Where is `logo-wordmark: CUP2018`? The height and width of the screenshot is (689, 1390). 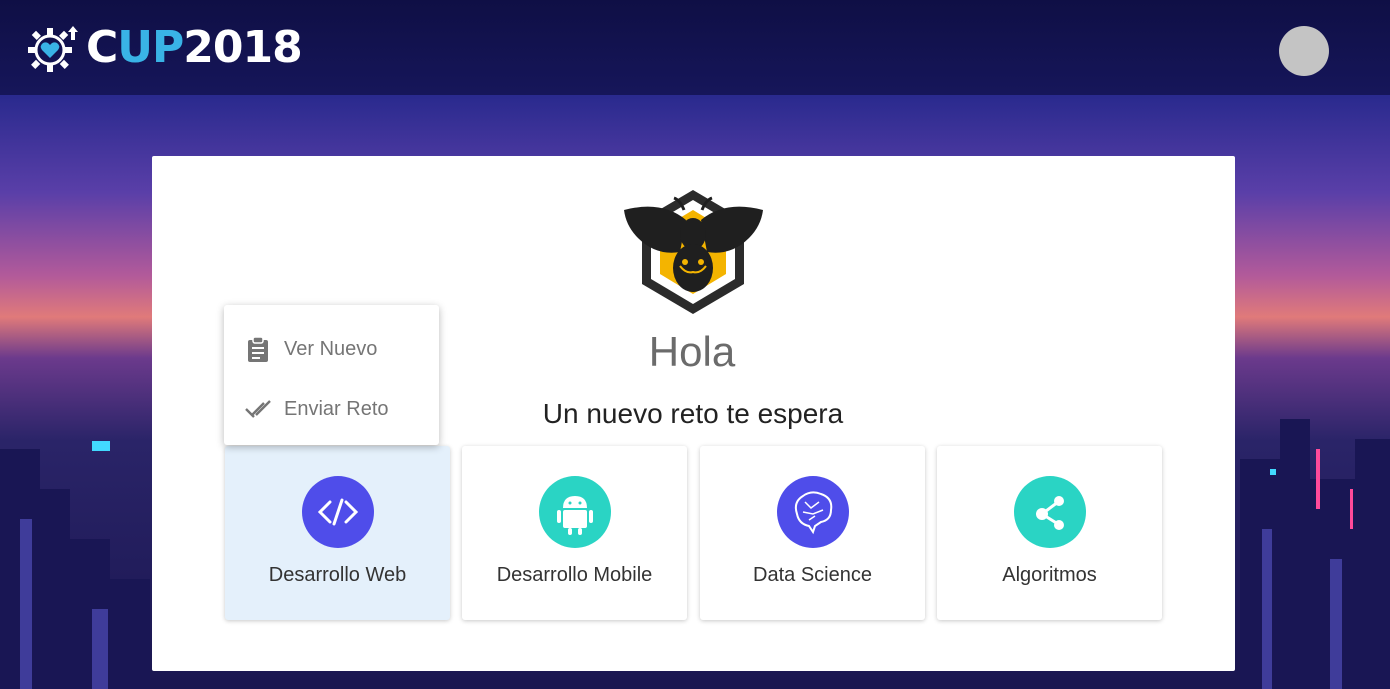
logo-wordmark: CUP2018 is located at coordinates (194, 48).